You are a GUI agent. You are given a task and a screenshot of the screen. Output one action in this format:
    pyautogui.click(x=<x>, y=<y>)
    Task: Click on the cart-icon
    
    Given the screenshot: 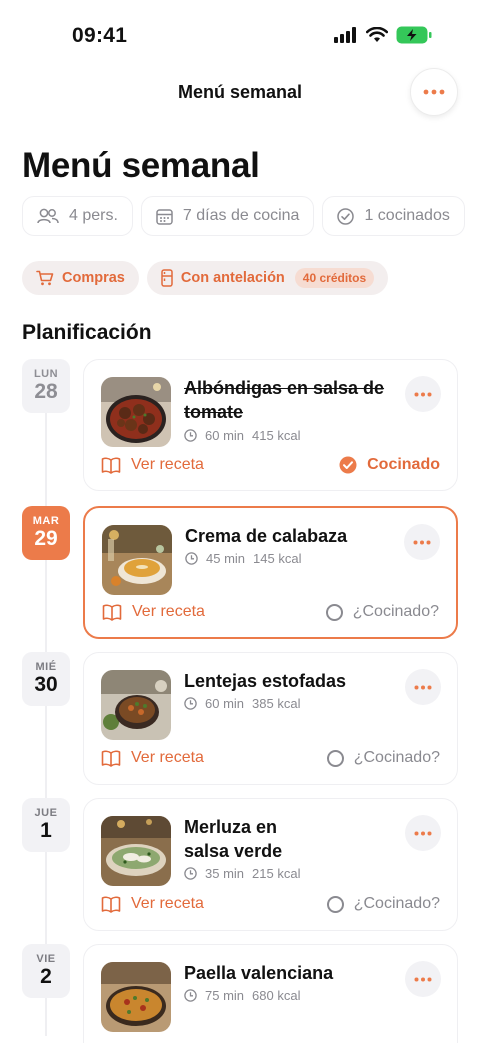 What is the action you would take?
    pyautogui.click(x=45, y=278)
    